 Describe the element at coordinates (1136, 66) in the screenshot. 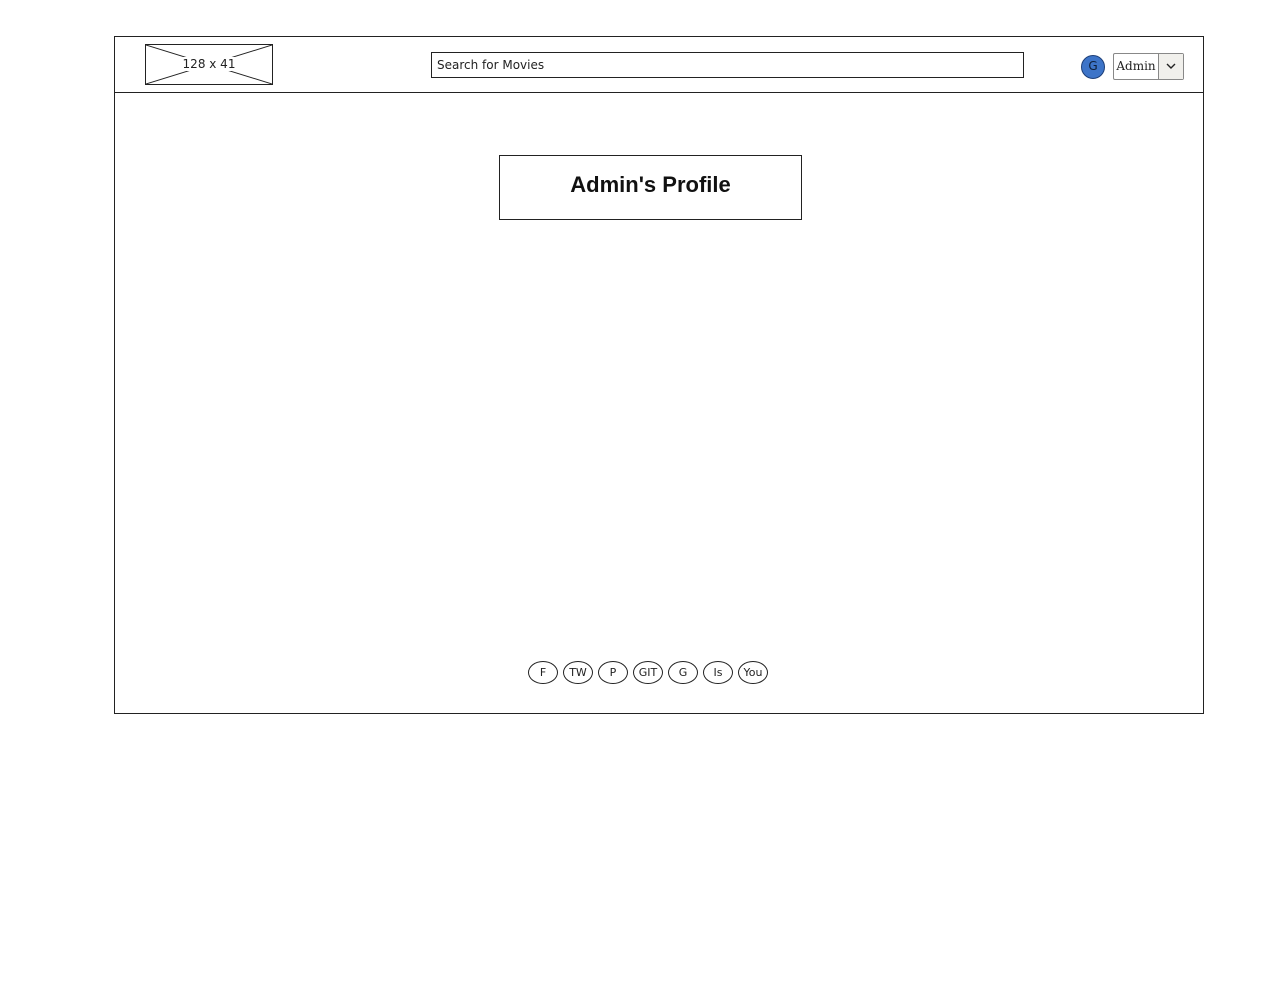

I see `user-menu-label: Admin` at that location.